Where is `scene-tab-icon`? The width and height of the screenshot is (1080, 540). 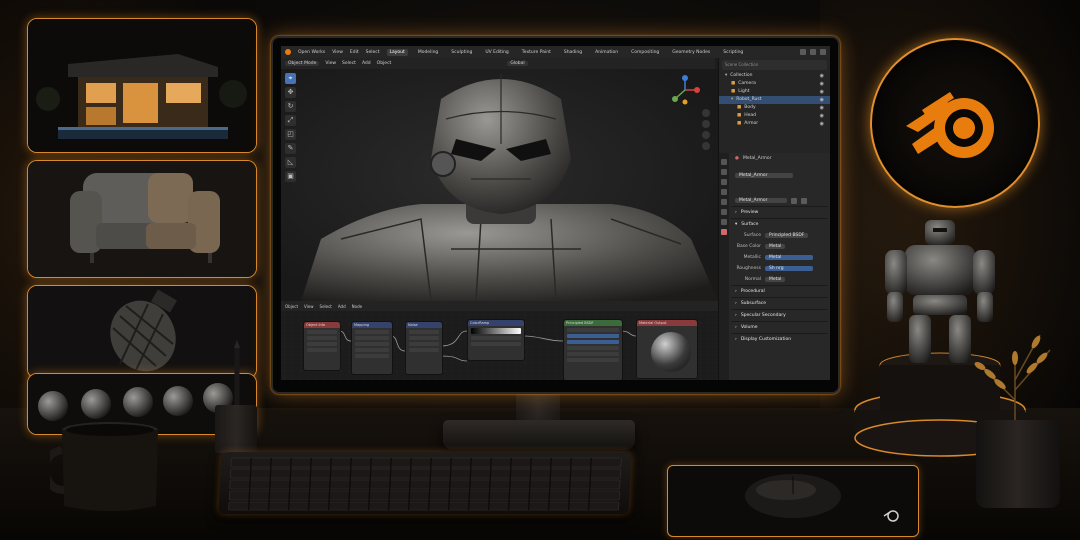 scene-tab-icon is located at coordinates (724, 192).